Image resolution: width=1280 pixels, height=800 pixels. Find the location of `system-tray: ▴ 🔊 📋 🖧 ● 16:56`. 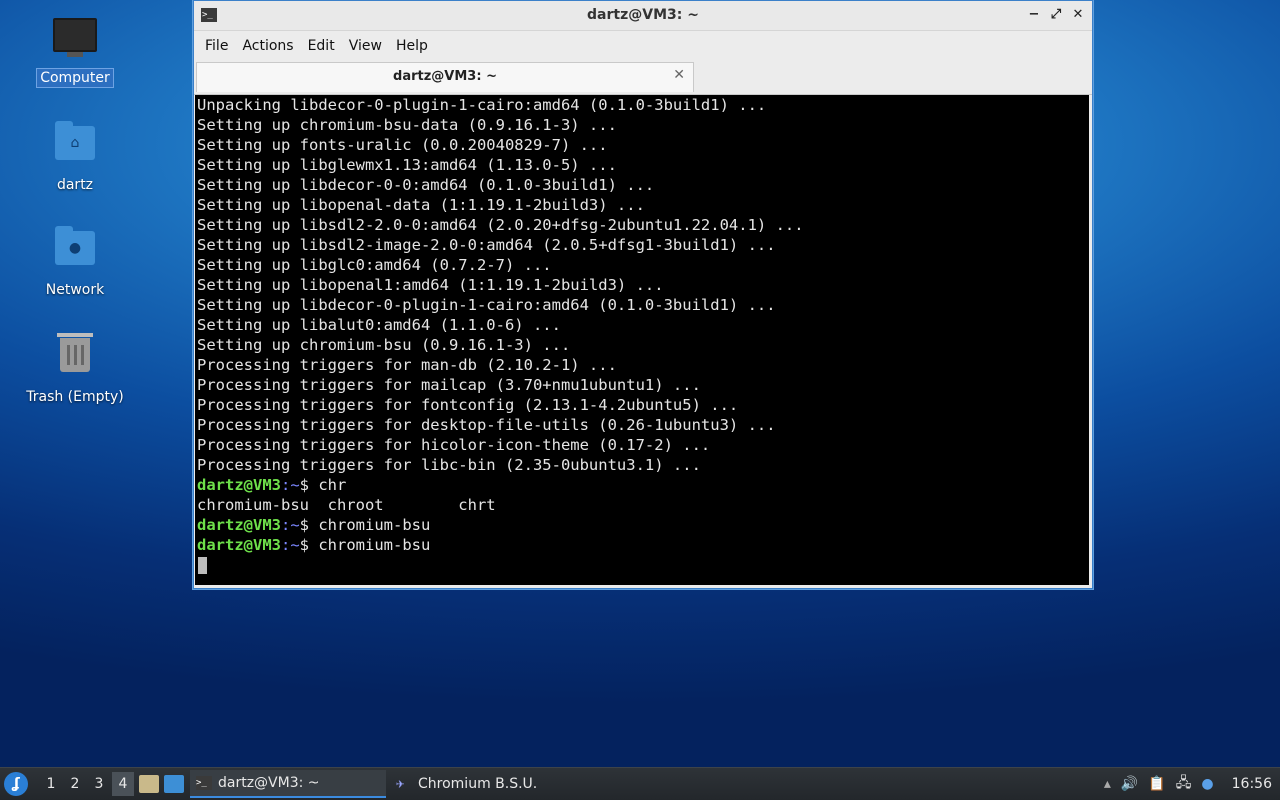

system-tray: ▴ 🔊 📋 🖧 ● 16:56 is located at coordinates (1192, 784).